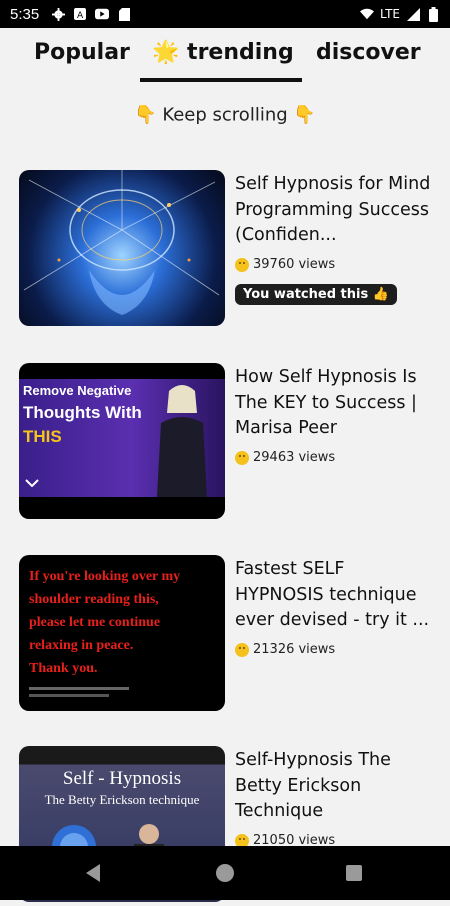 This screenshot has width=450, height=906. Describe the element at coordinates (122, 441) in the screenshot. I see `video-thumbnail: Remove Negative Thoughts With THIS` at that location.